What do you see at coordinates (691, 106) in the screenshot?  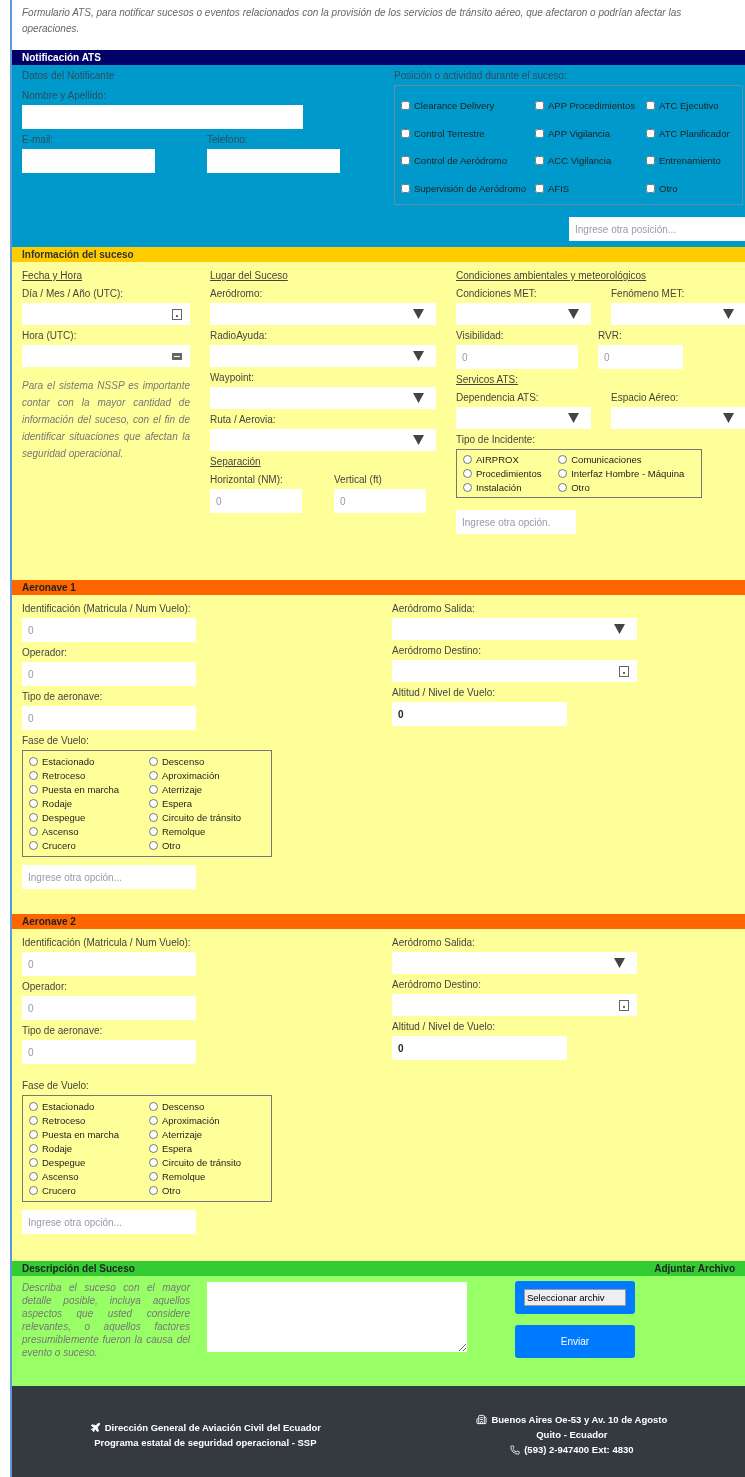 I see `checkbox-option: ATC Ejecutivo` at bounding box center [691, 106].